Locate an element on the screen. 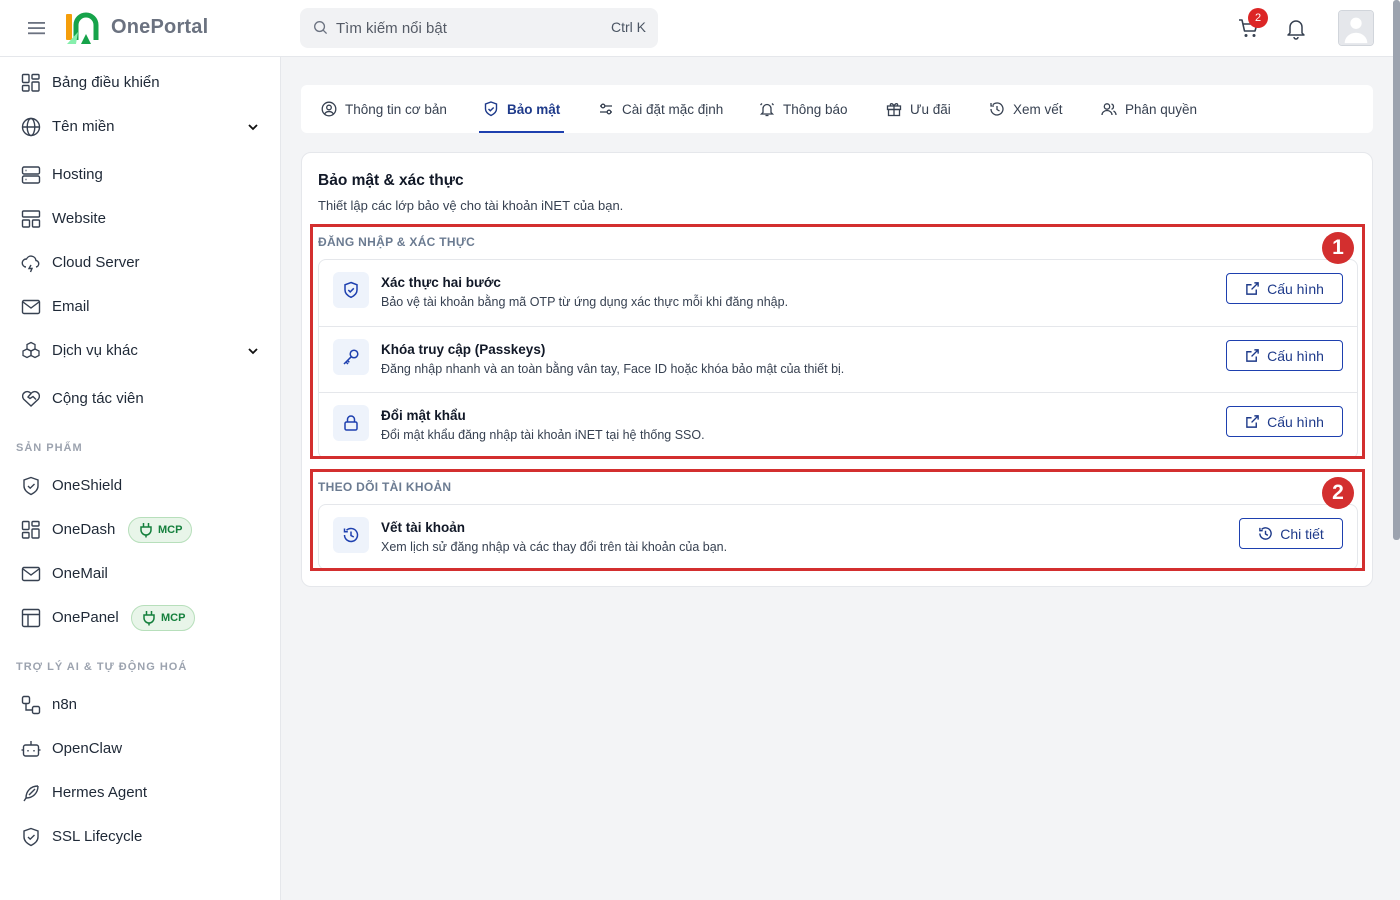  search-icon is located at coordinates (321, 28).